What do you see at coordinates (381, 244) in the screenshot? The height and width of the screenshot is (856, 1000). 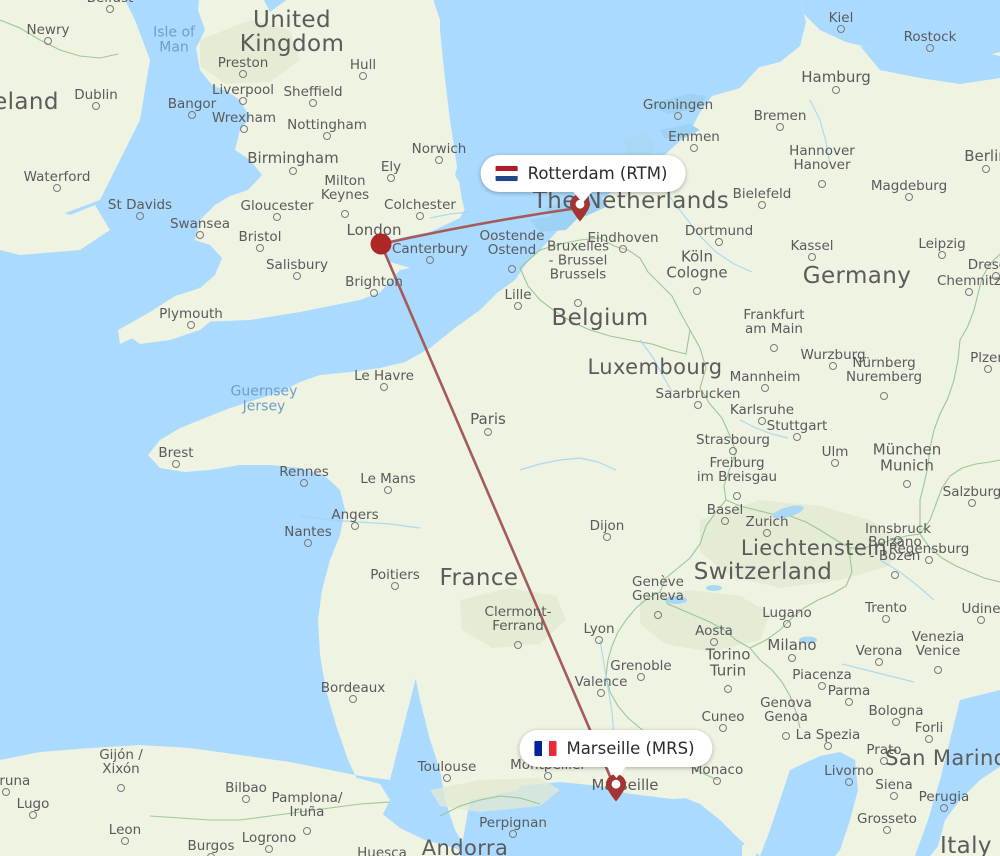 I see `waypoint-london` at bounding box center [381, 244].